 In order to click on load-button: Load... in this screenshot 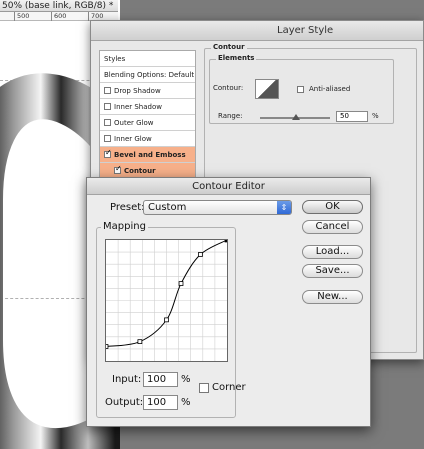, I will do `click(332, 252)`.